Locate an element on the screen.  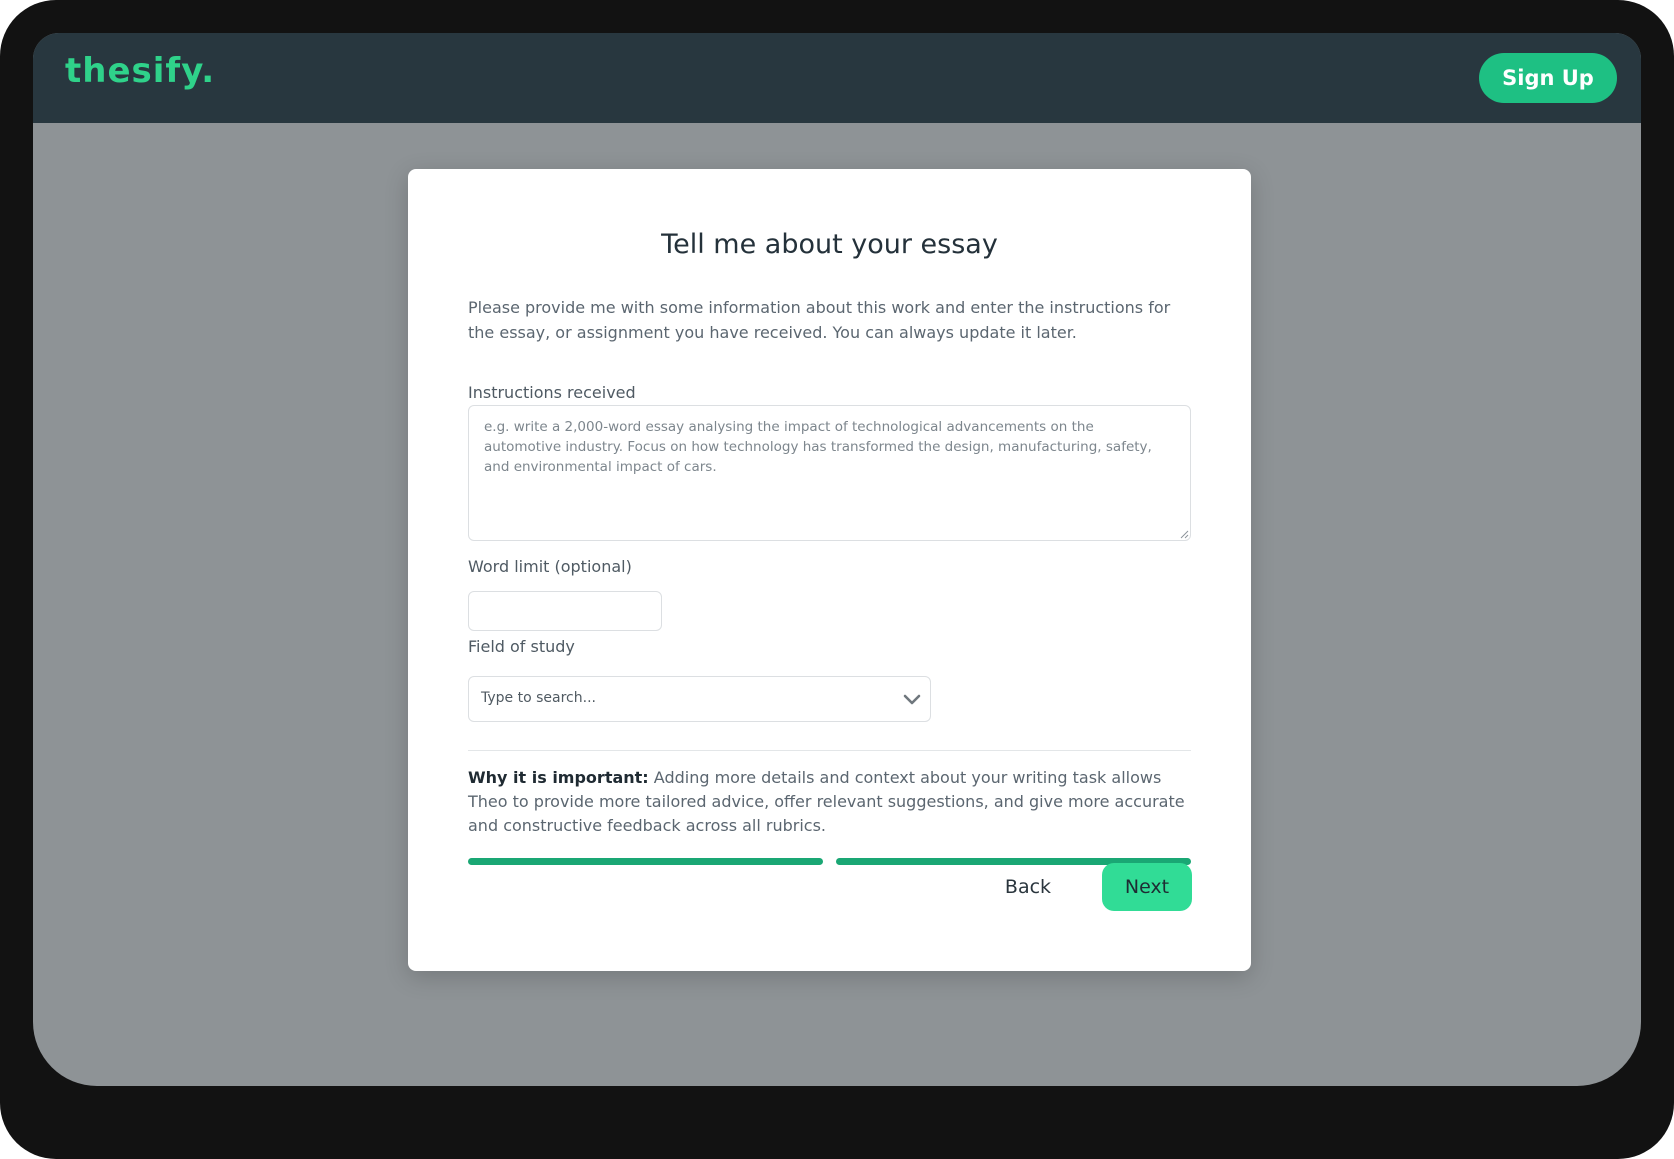
thesify-logo: thesify. is located at coordinates (140, 71).